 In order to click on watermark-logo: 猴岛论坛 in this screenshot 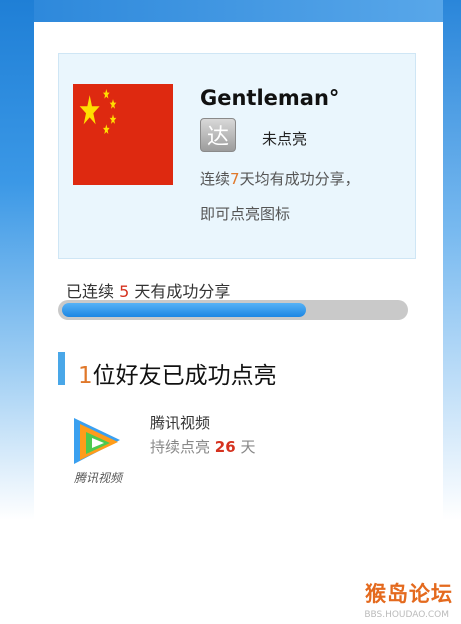, I will do `click(409, 594)`.